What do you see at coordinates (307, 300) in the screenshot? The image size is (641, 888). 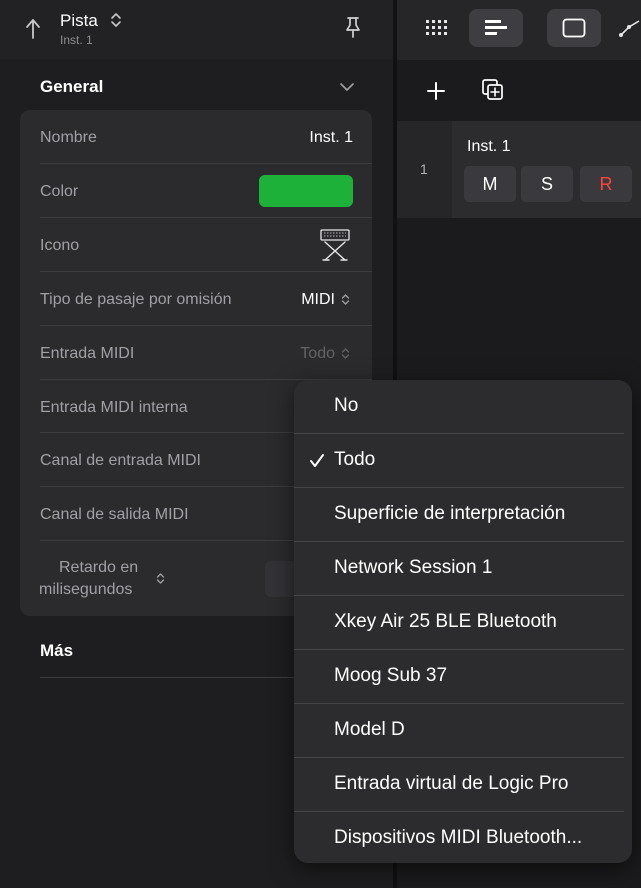 I see `default-region-type-value: MIDI` at bounding box center [307, 300].